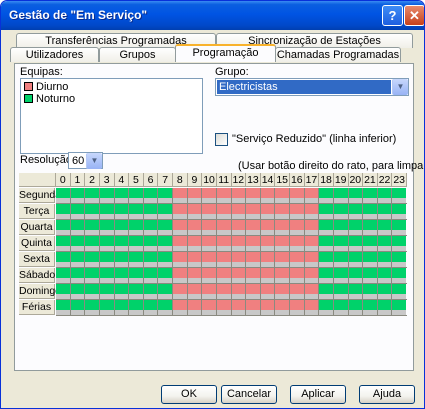  Describe the element at coordinates (314, 139) in the screenshot. I see `servico-reduzido-label: "Serviço Reduzido" (linha inferior)` at that location.